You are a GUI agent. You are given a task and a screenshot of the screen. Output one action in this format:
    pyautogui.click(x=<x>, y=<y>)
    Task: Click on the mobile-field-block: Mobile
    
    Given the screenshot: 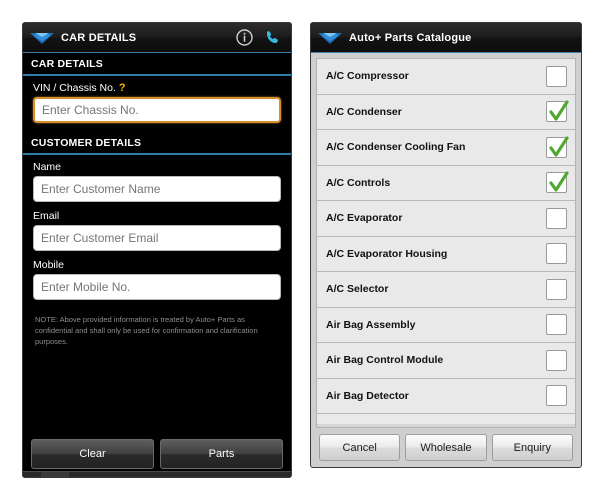 What is the action you would take?
    pyautogui.click(x=157, y=277)
    